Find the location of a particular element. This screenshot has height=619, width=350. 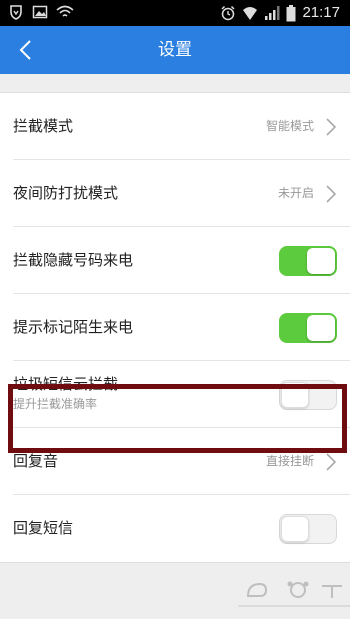

header-bar: 设置 is located at coordinates (175, 50).